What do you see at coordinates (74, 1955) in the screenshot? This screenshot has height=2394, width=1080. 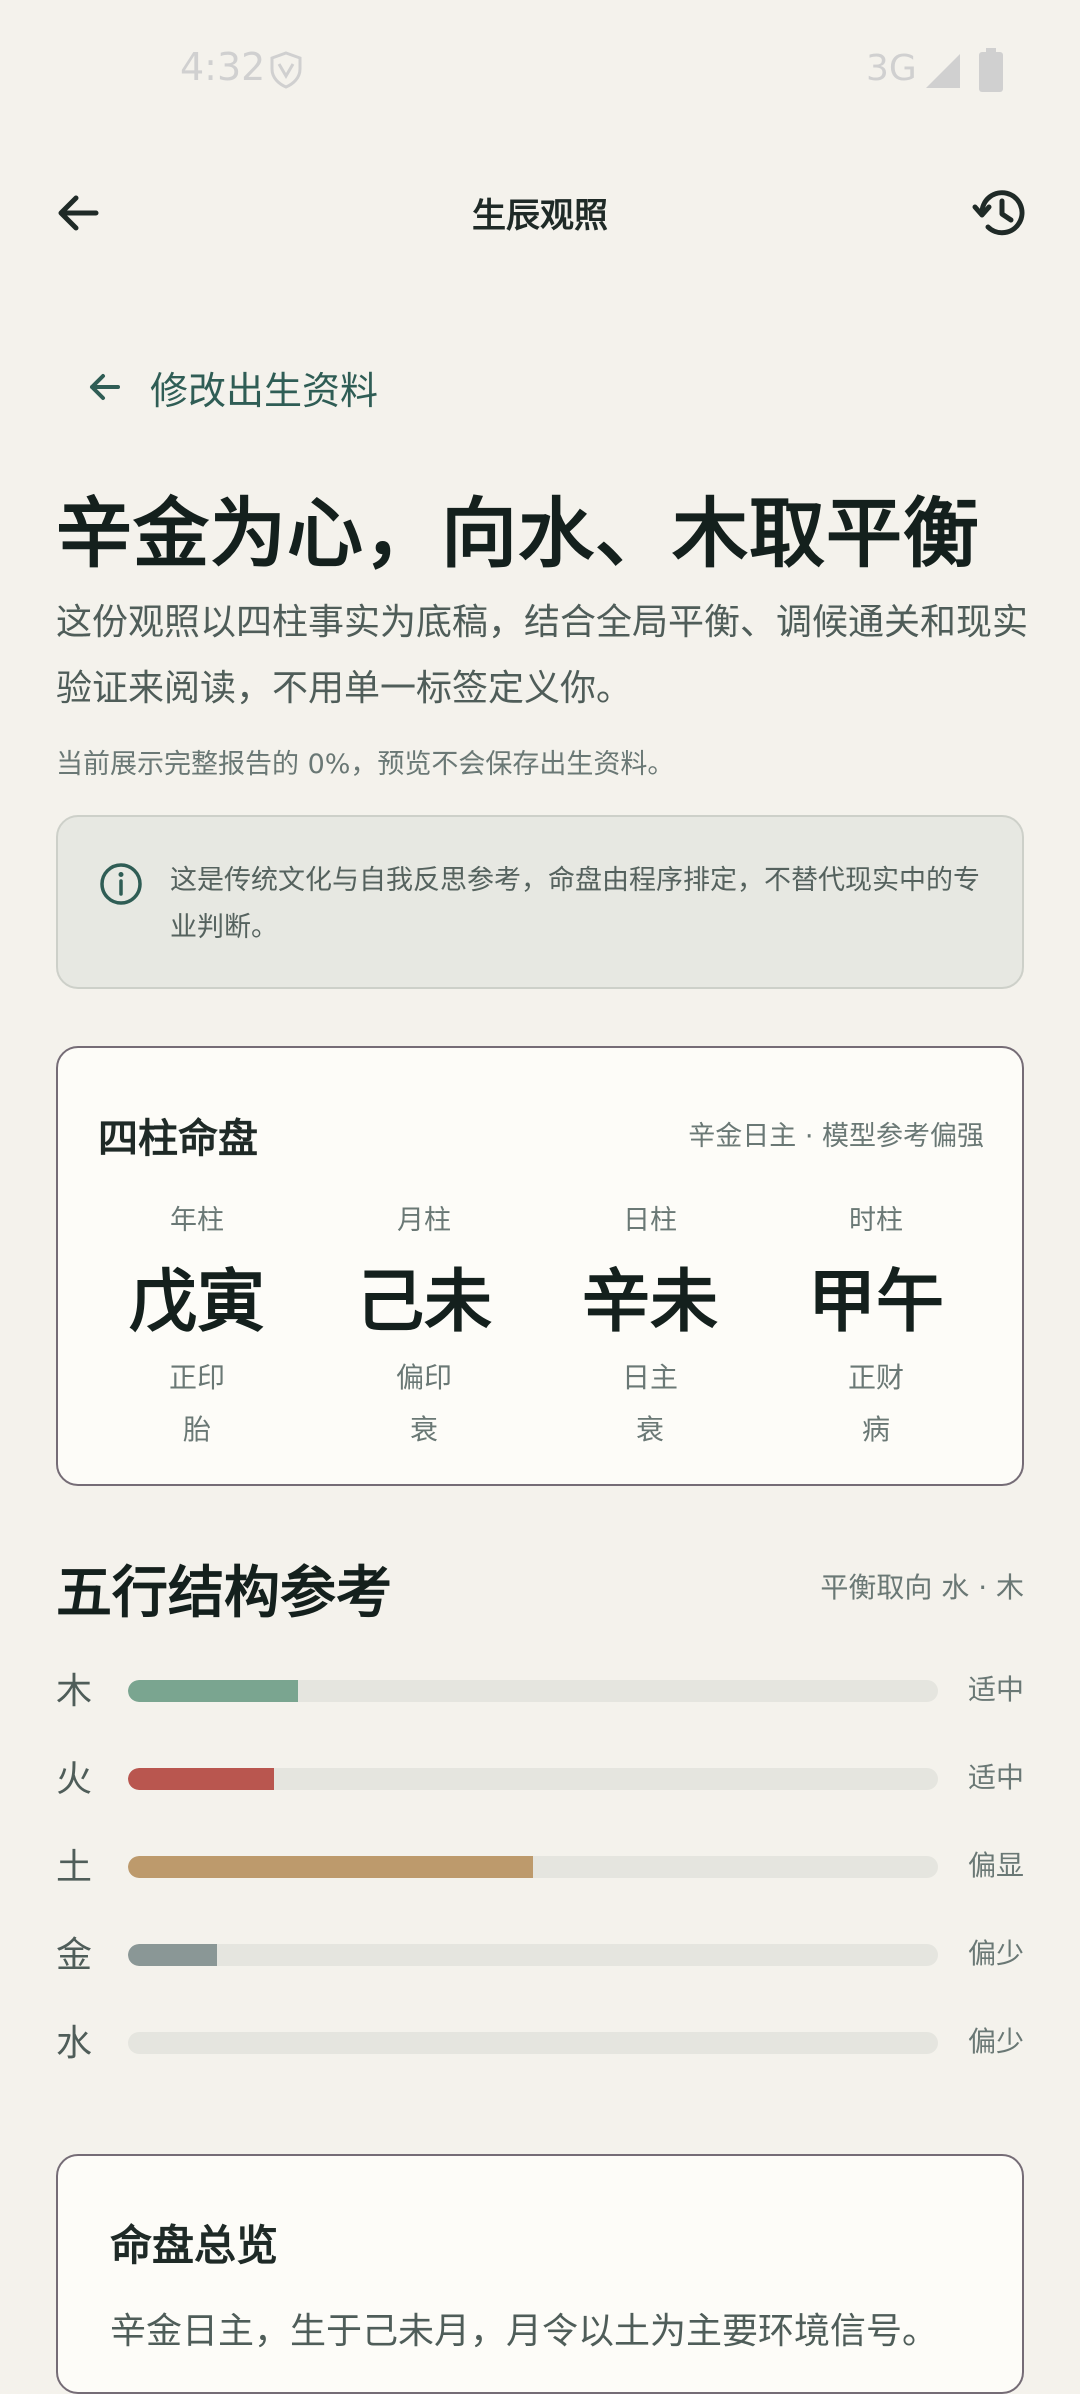 I see `element-name: 金` at bounding box center [74, 1955].